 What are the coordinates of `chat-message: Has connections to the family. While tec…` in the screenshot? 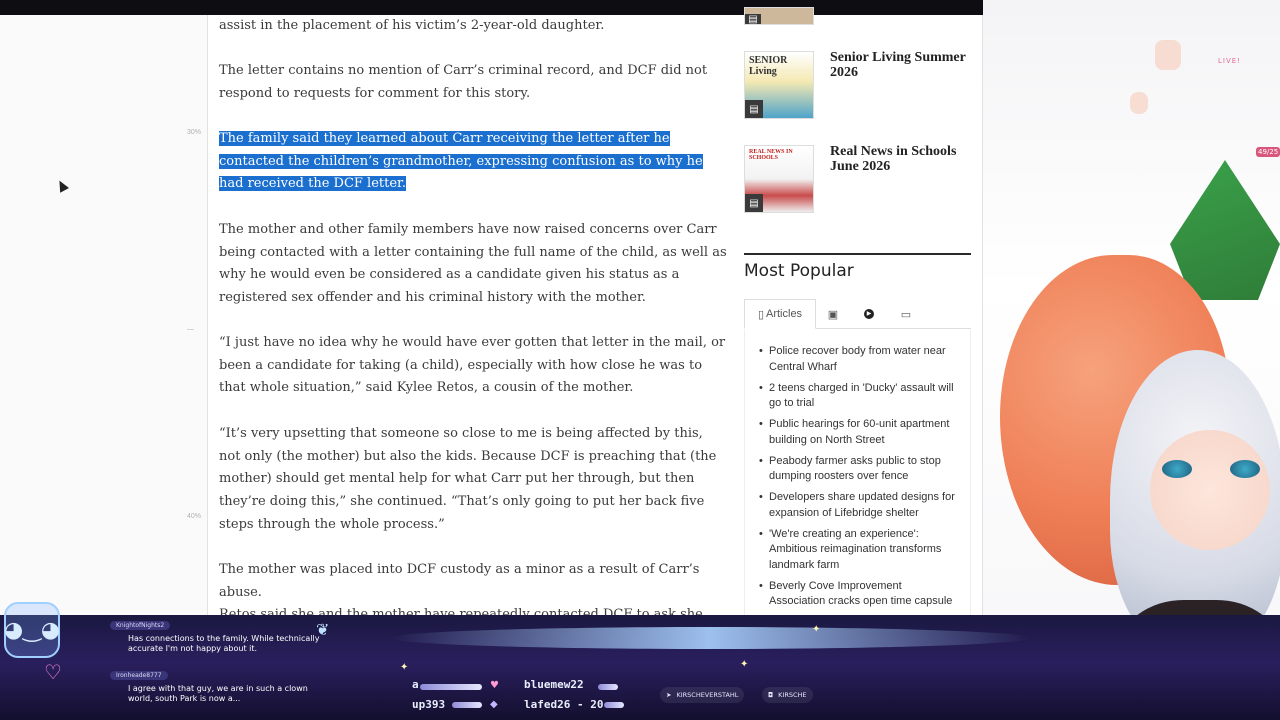 It's located at (224, 643).